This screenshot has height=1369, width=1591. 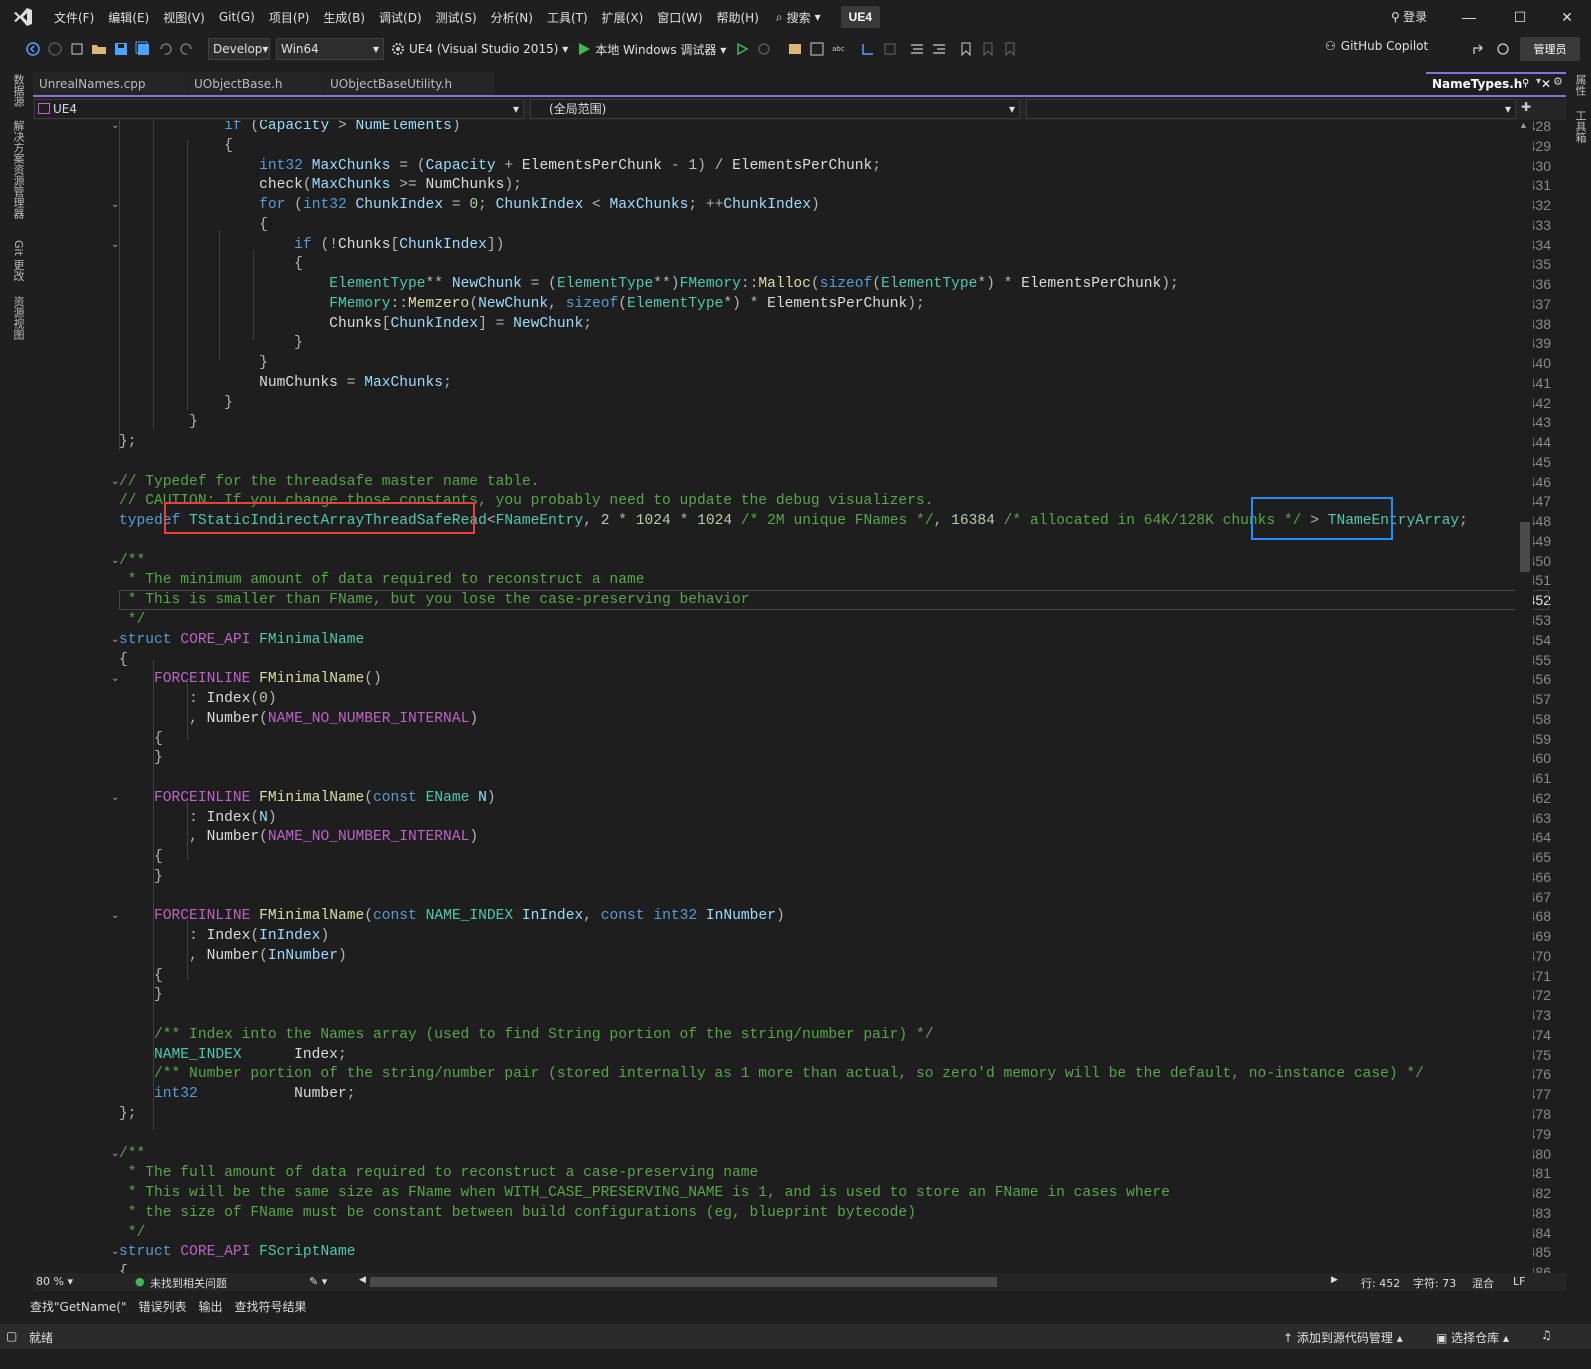 What do you see at coordinates (1409, 16) in the screenshot?
I see `sign-in-button: ⚲ 登录` at bounding box center [1409, 16].